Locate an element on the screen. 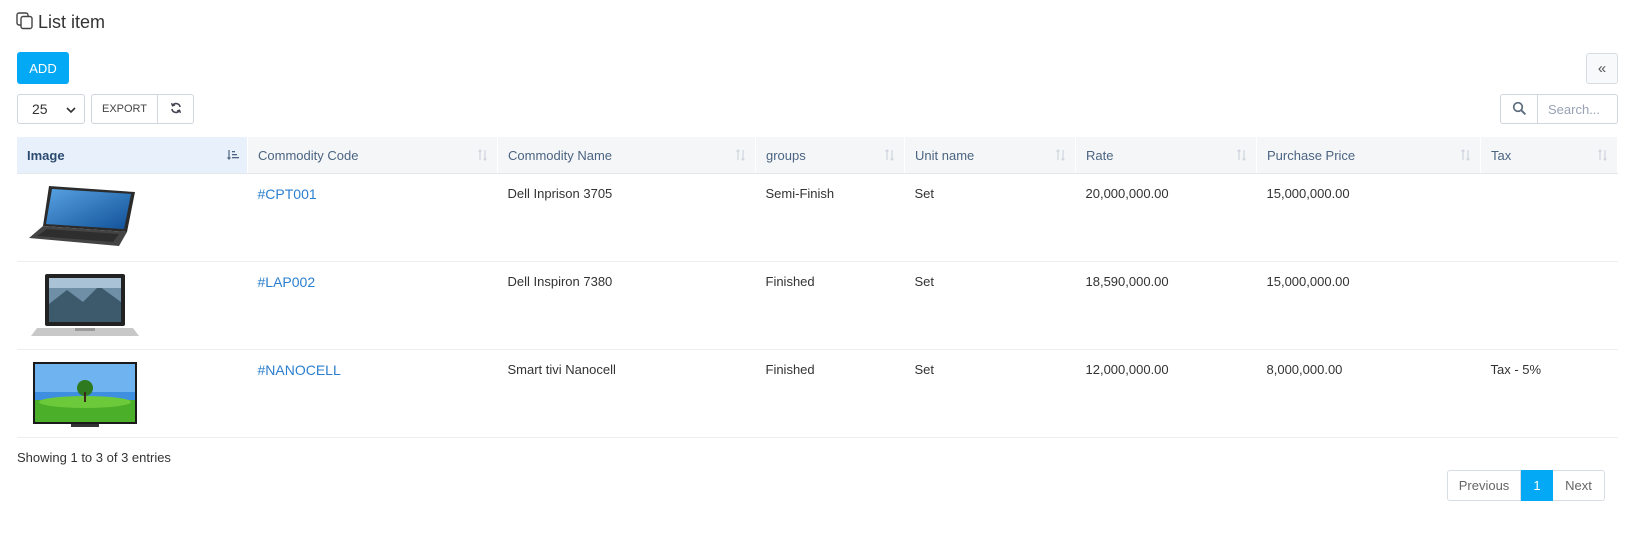  column-header-label: Tax is located at coordinates (1501, 155).